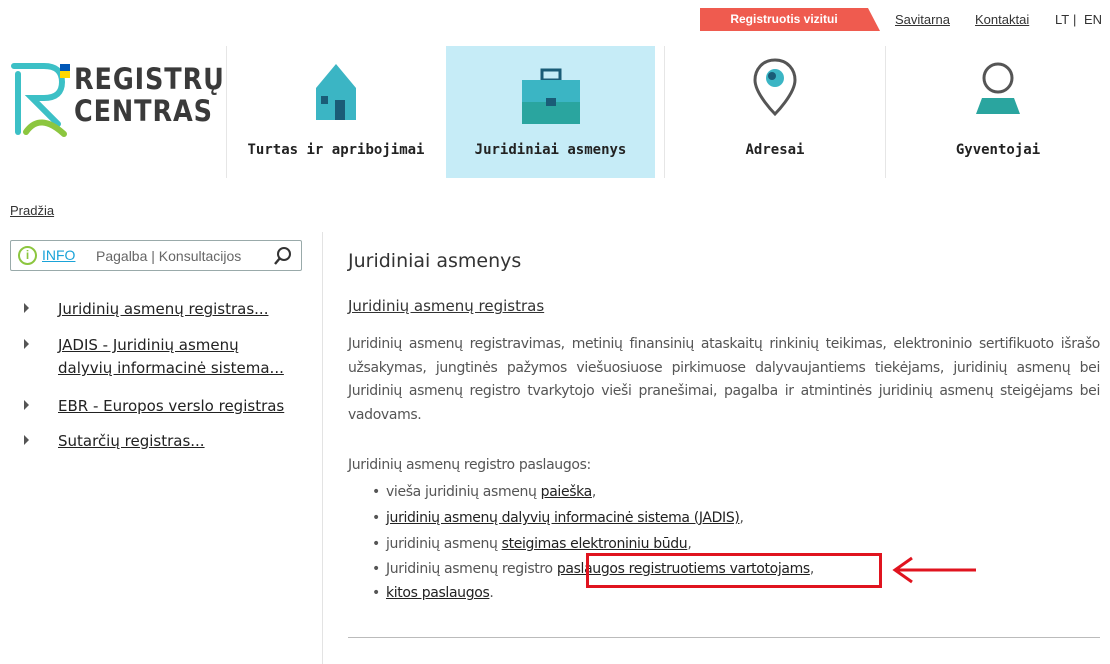 The image size is (1110, 664). I want to click on logo-line1: REGISTRŲ, so click(149, 79).